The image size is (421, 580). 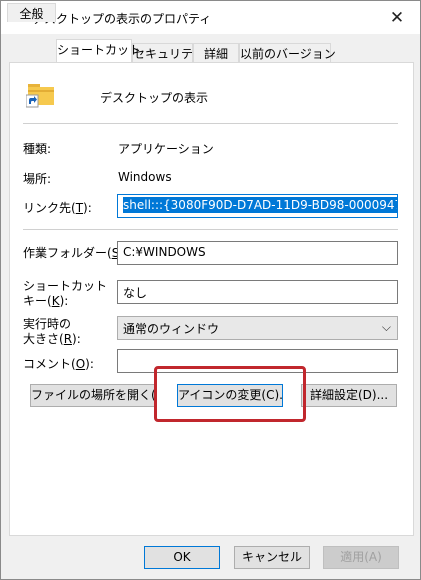 I want to click on workdir-input: C:¥WINDOWS, so click(x=257, y=253).